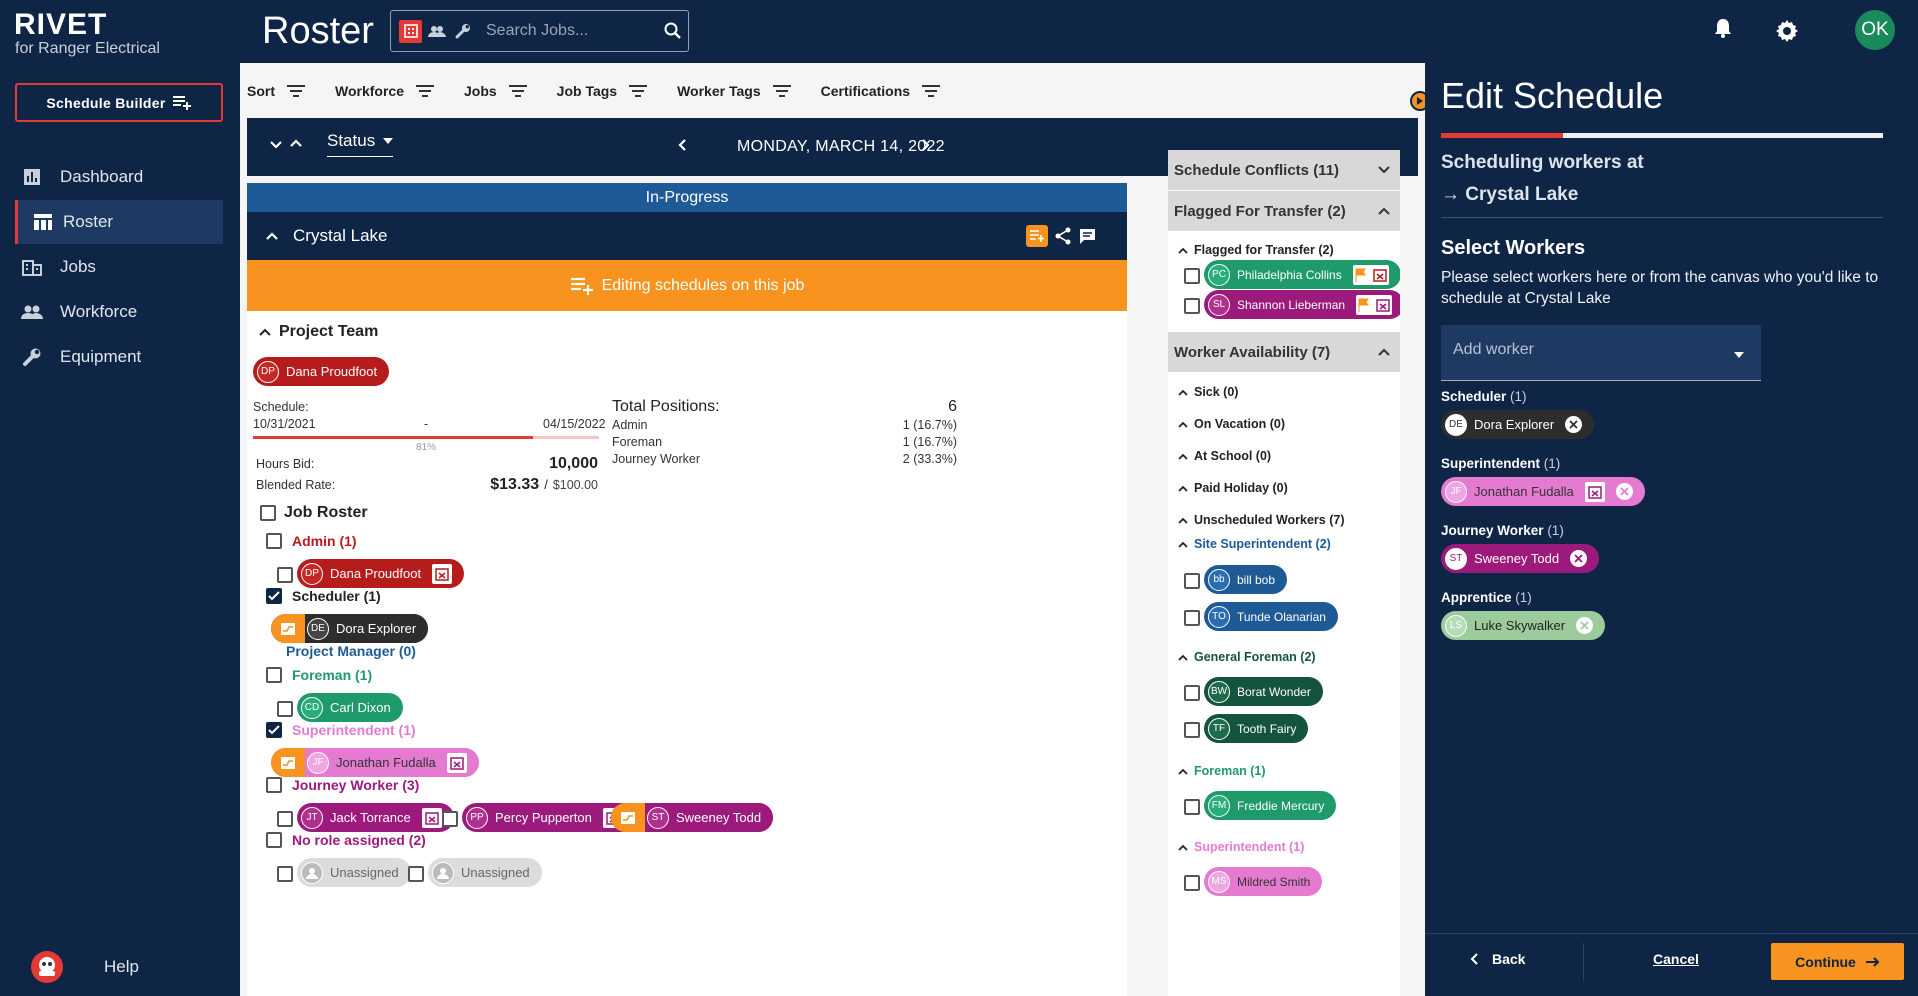 This screenshot has height=996, width=1918. Describe the element at coordinates (1037, 236) in the screenshot. I see `edit-schedule-icon` at that location.